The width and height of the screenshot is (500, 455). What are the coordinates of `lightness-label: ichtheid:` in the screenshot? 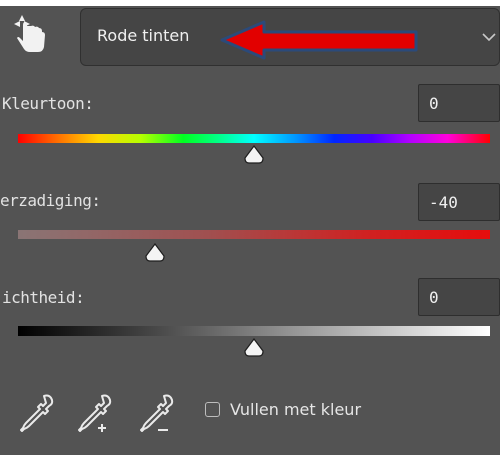 It's located at (43, 297).